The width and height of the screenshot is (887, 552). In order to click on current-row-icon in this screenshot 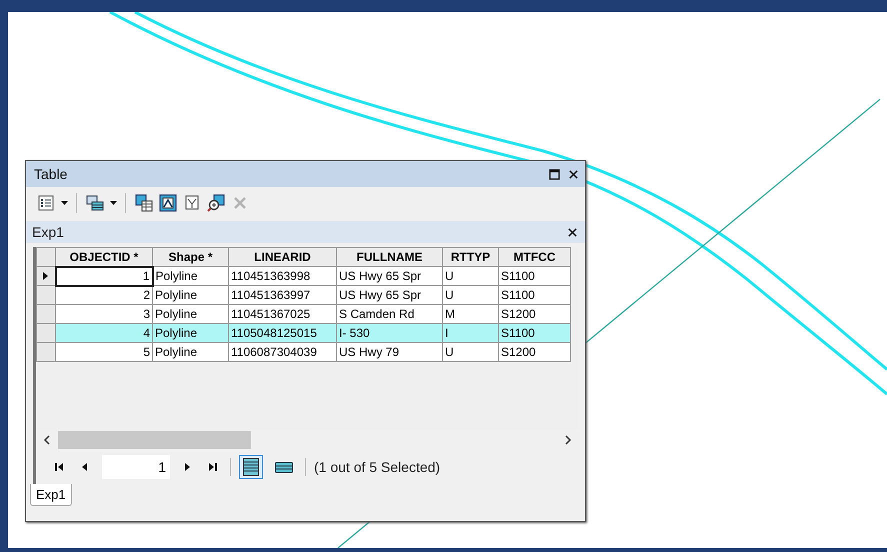, I will do `click(45, 276)`.